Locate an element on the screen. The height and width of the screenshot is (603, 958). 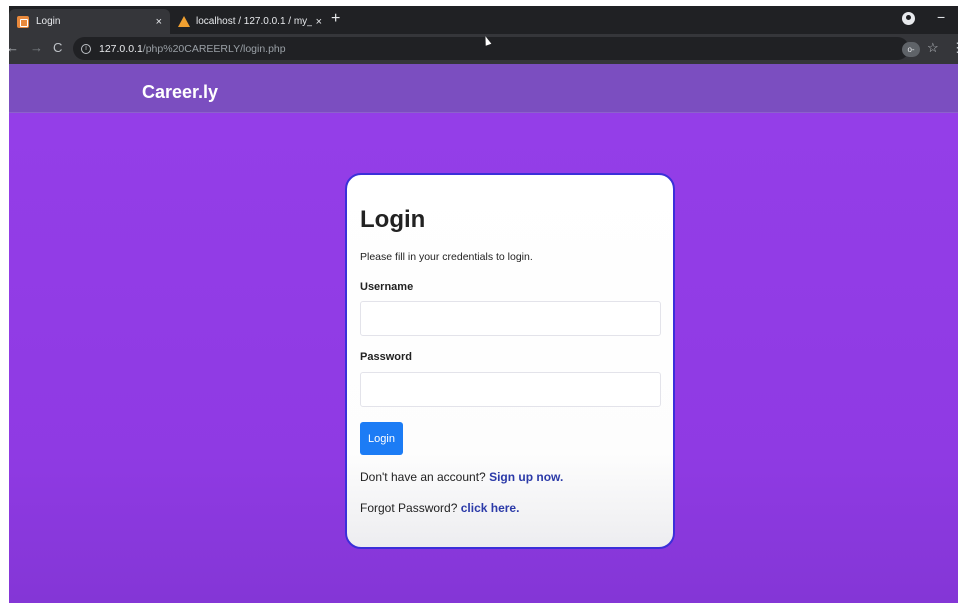
forgot-password-prompt: Forgot Password? click here. is located at coordinates (439, 508).